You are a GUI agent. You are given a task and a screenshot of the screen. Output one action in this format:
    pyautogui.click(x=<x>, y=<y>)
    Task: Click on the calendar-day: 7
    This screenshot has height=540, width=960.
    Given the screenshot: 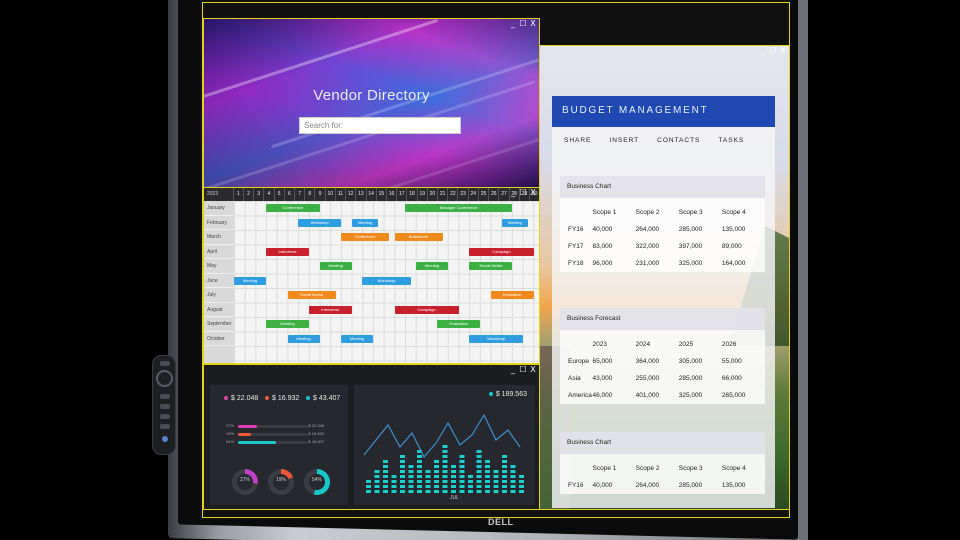 What is the action you would take?
    pyautogui.click(x=298, y=194)
    